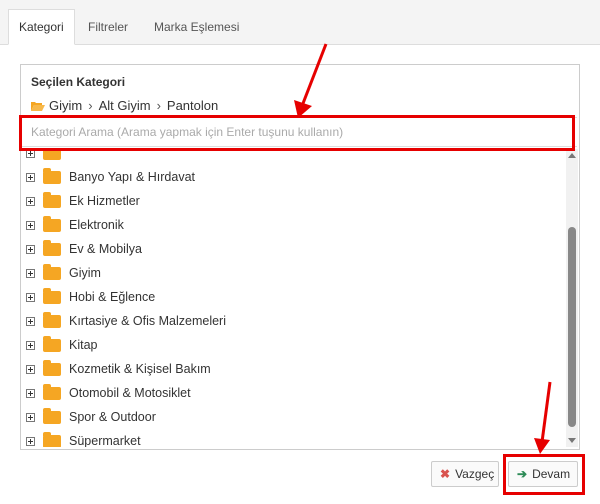  Describe the element at coordinates (132, 177) in the screenshot. I see `tree-item-label: Banyo Yapı & Hırdavat` at that location.